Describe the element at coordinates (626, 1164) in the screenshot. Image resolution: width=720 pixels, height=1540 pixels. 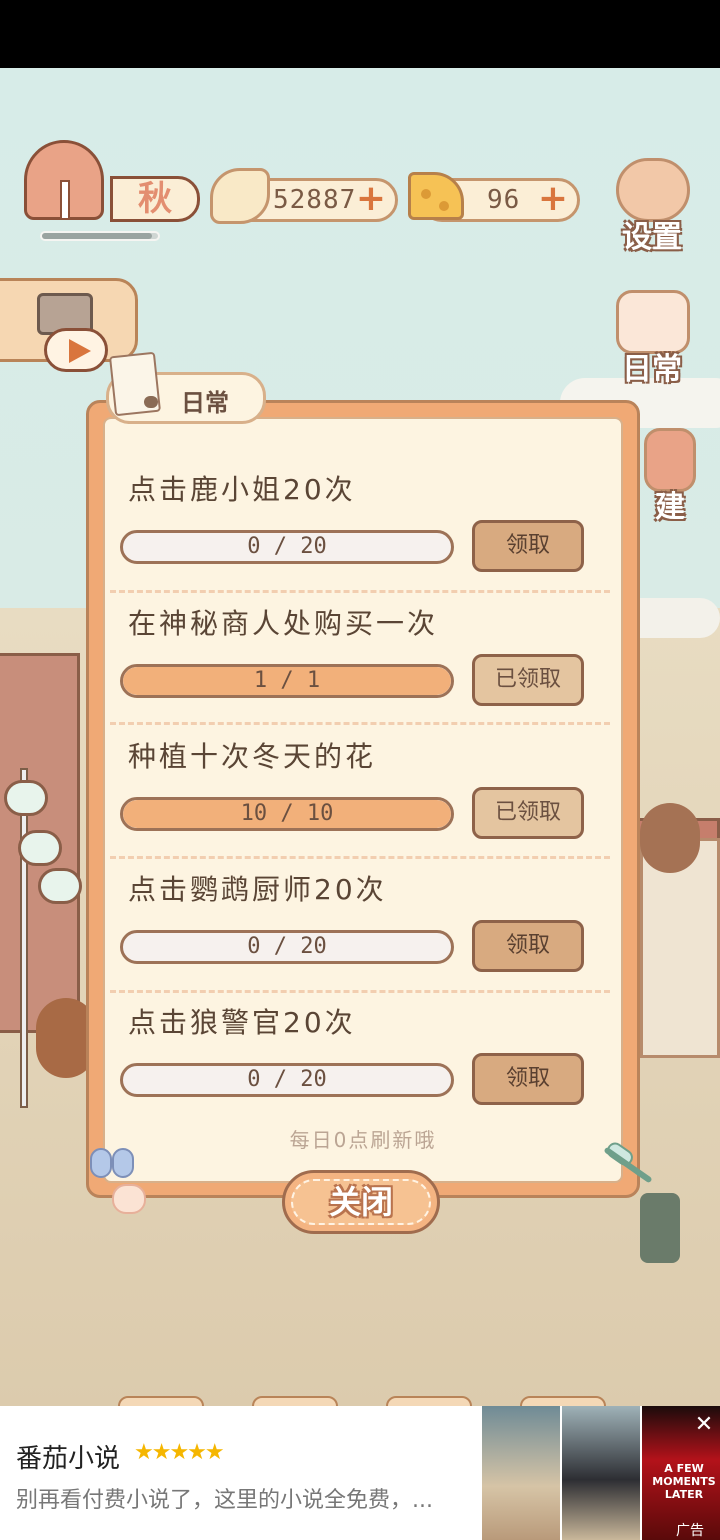
I see `dragonfly-icon` at that location.